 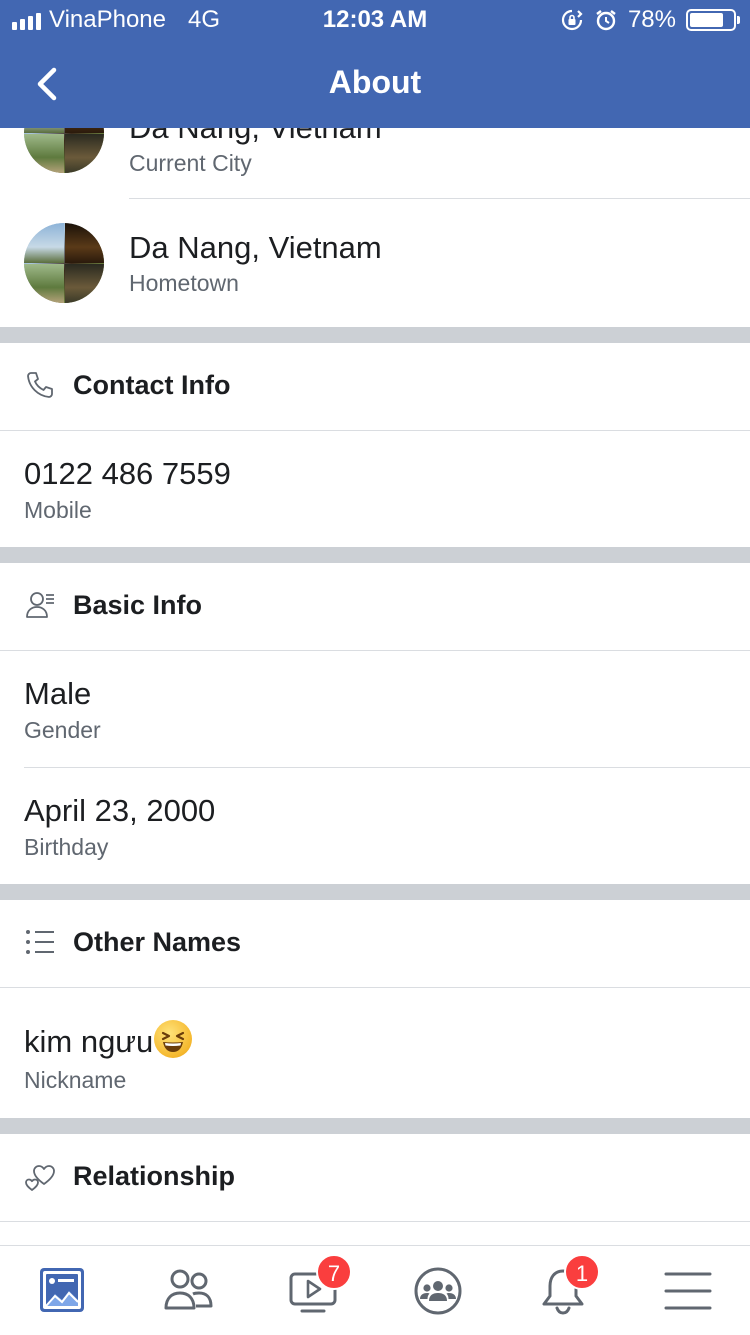 What do you see at coordinates (375, 943) in the screenshot?
I see `section-header-other-names: Other Names` at bounding box center [375, 943].